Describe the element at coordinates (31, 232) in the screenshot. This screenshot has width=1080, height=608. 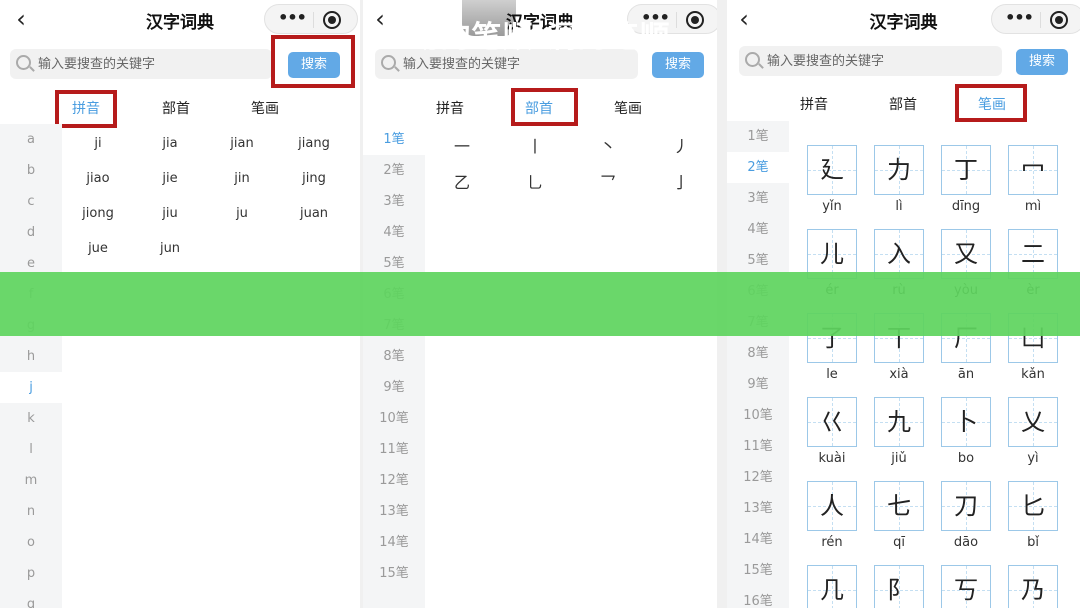
I see `letter-index-item: d` at that location.